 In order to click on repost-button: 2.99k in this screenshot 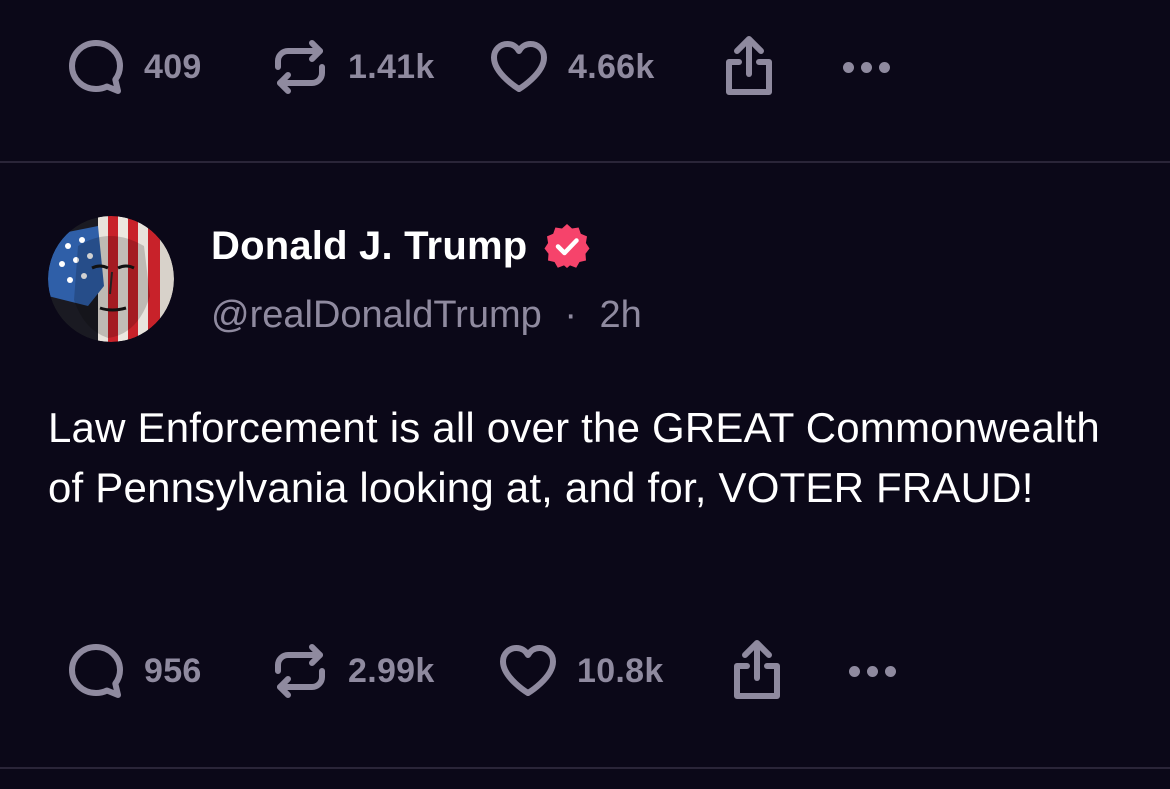, I will do `click(352, 671)`.